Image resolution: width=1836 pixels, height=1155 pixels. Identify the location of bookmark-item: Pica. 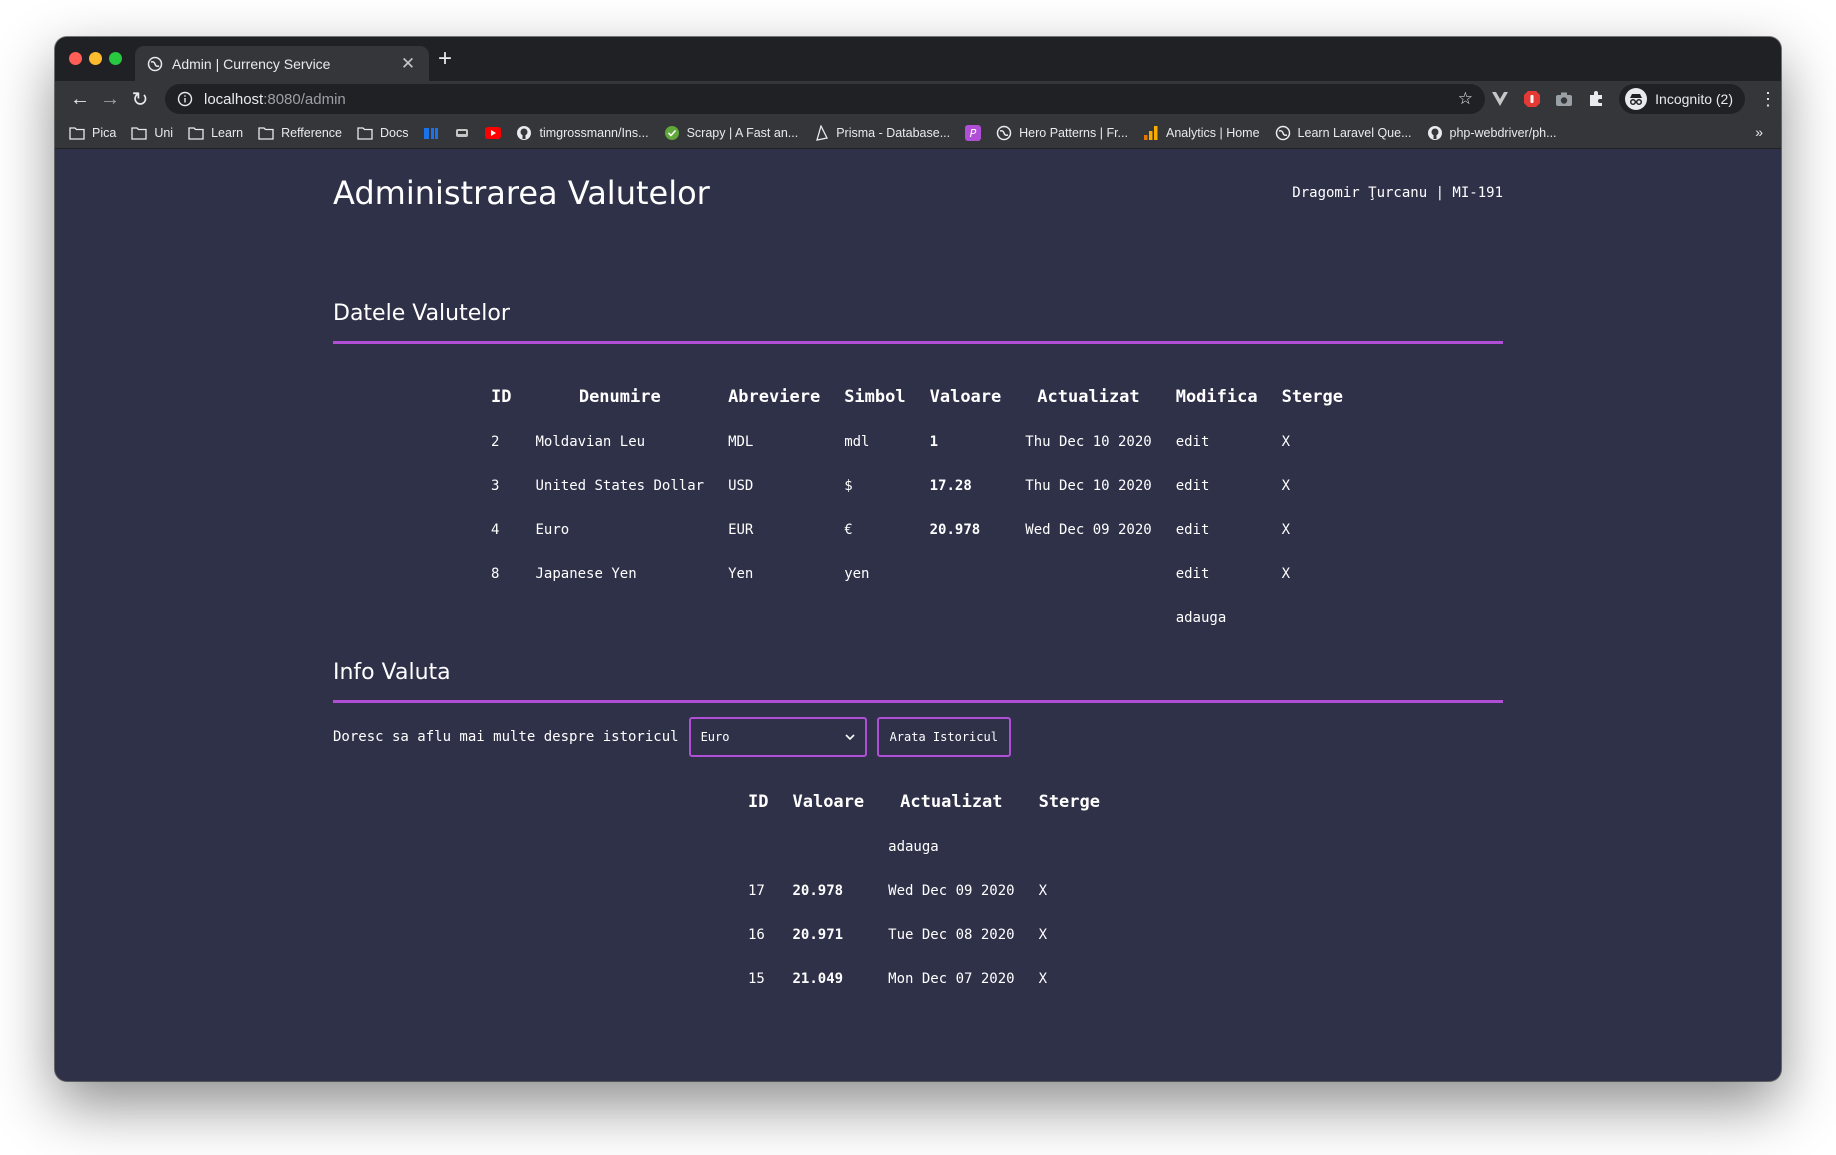
(92, 133).